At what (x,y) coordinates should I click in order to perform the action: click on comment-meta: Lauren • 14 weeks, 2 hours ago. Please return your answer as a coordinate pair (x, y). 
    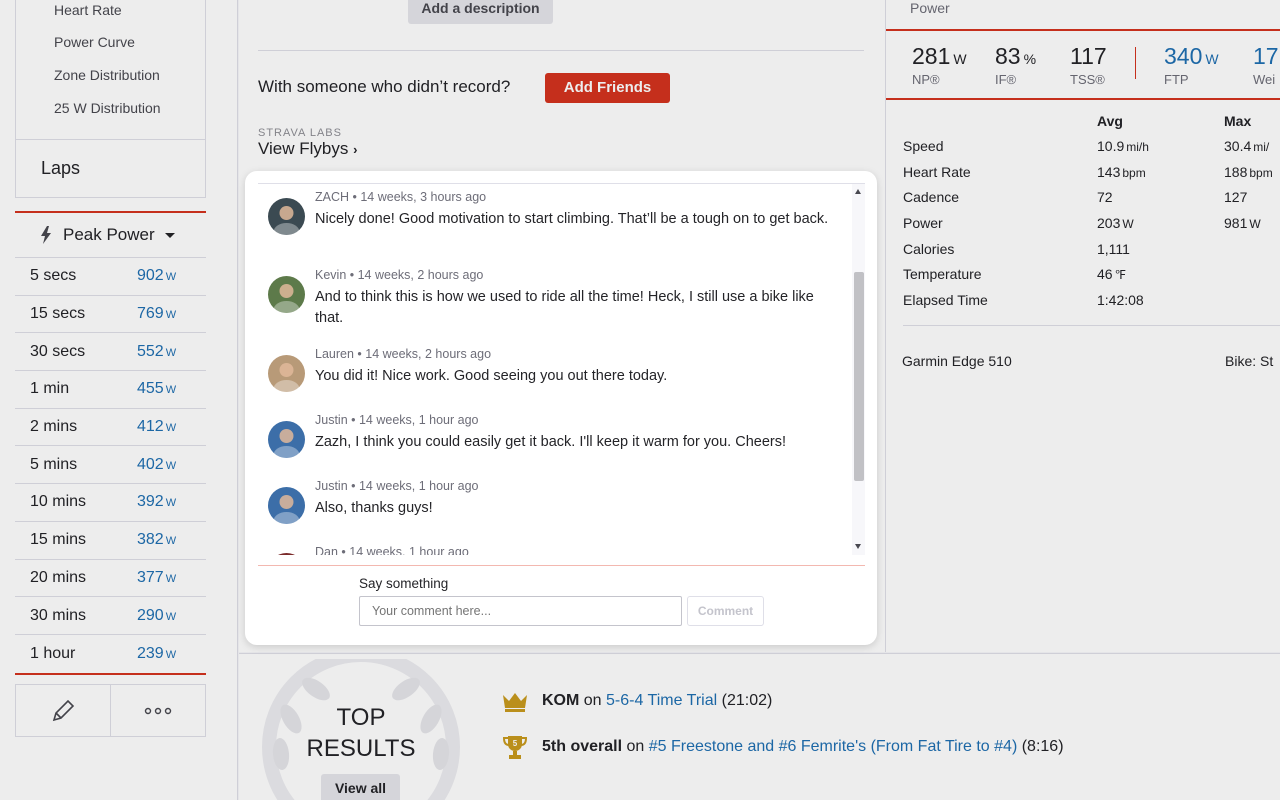
    Looking at the image, I should click on (403, 354).